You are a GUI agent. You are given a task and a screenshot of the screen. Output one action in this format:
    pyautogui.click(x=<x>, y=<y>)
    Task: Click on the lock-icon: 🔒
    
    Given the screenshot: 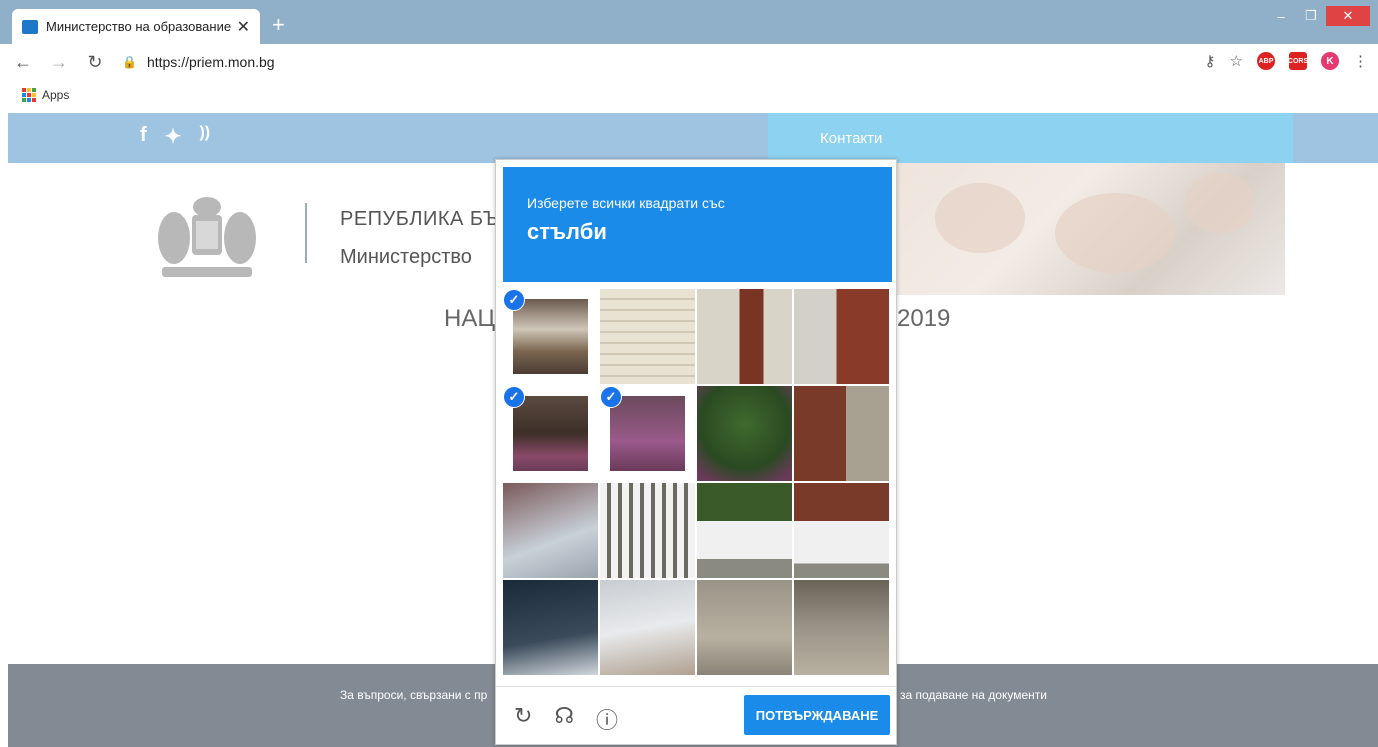 What is the action you would take?
    pyautogui.click(x=129, y=62)
    